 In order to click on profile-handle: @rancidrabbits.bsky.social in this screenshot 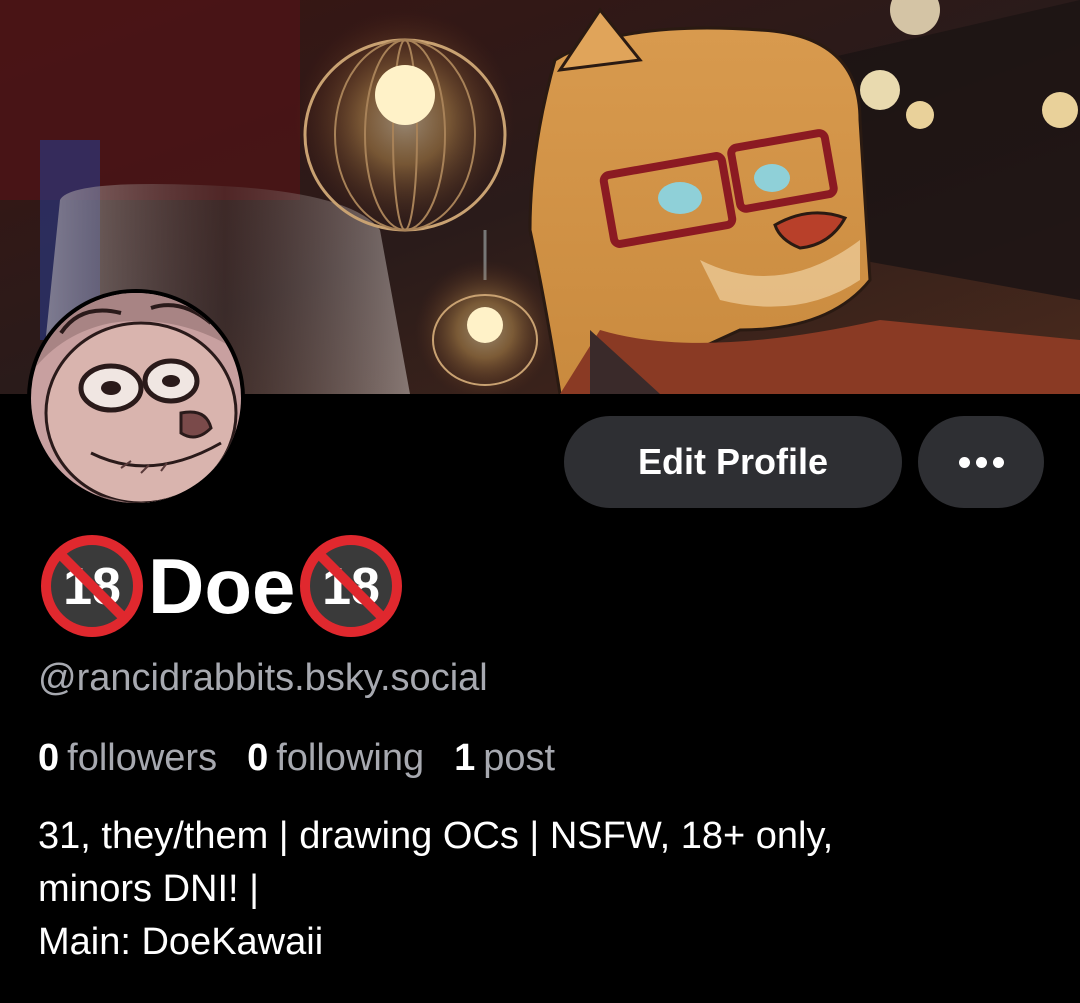, I will do `click(263, 678)`.